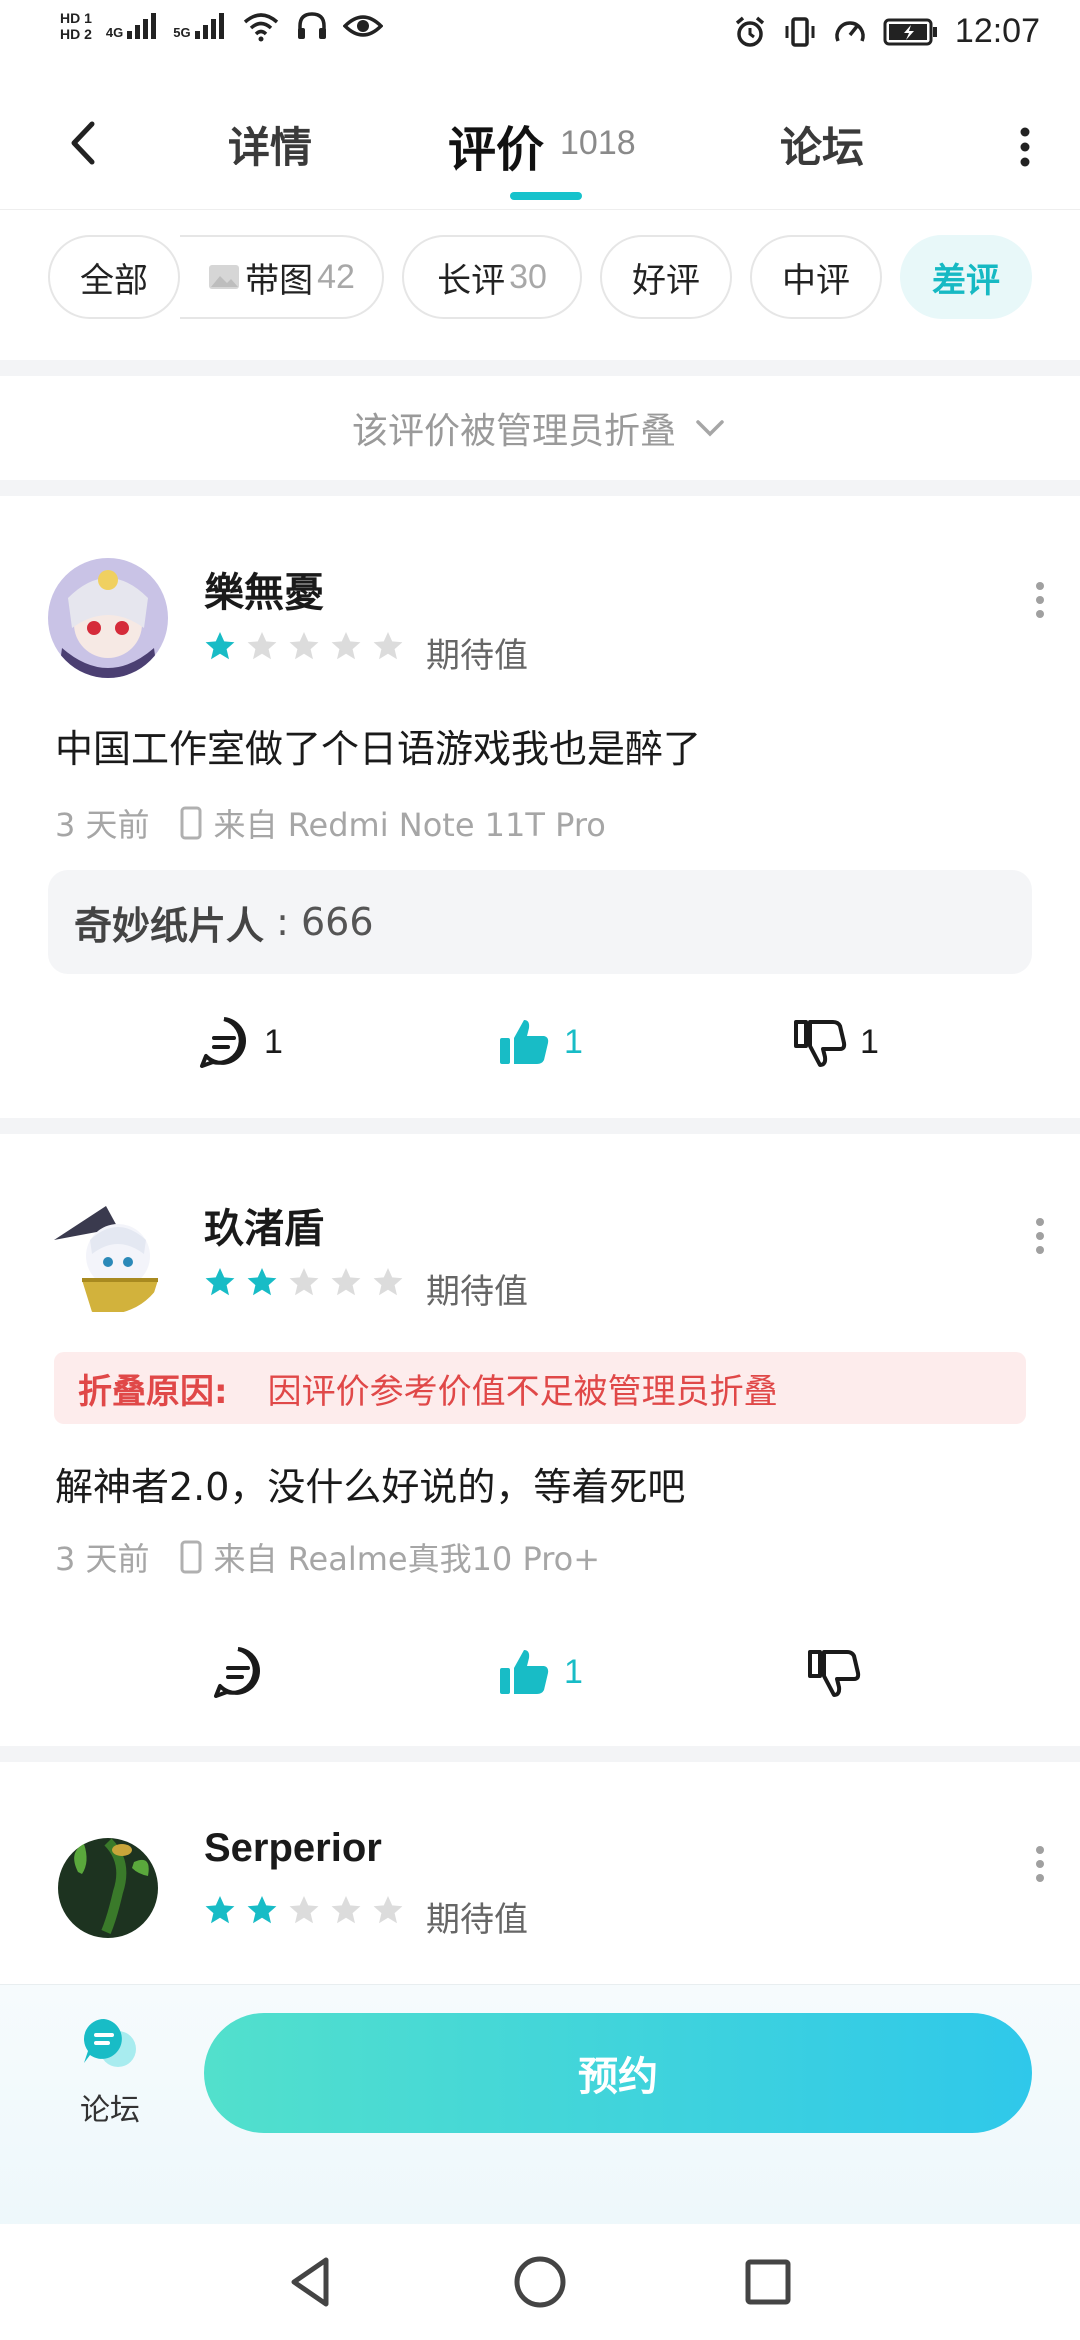 Image resolution: width=1080 pixels, height=2340 pixels. Describe the element at coordinates (540, 922) in the screenshot. I see `reply-preview: 奇妙纸片人 : 666` at that location.